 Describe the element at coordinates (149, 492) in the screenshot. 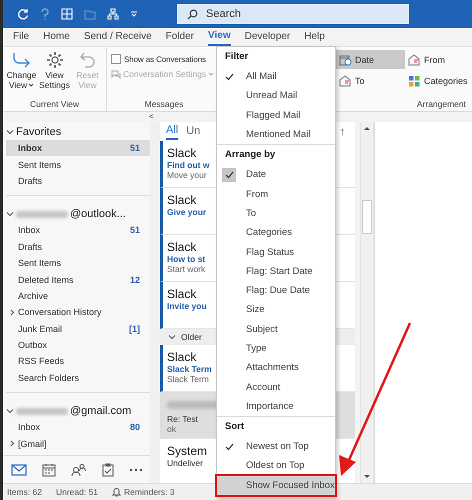

I see `status-text: Reminders: 3` at that location.